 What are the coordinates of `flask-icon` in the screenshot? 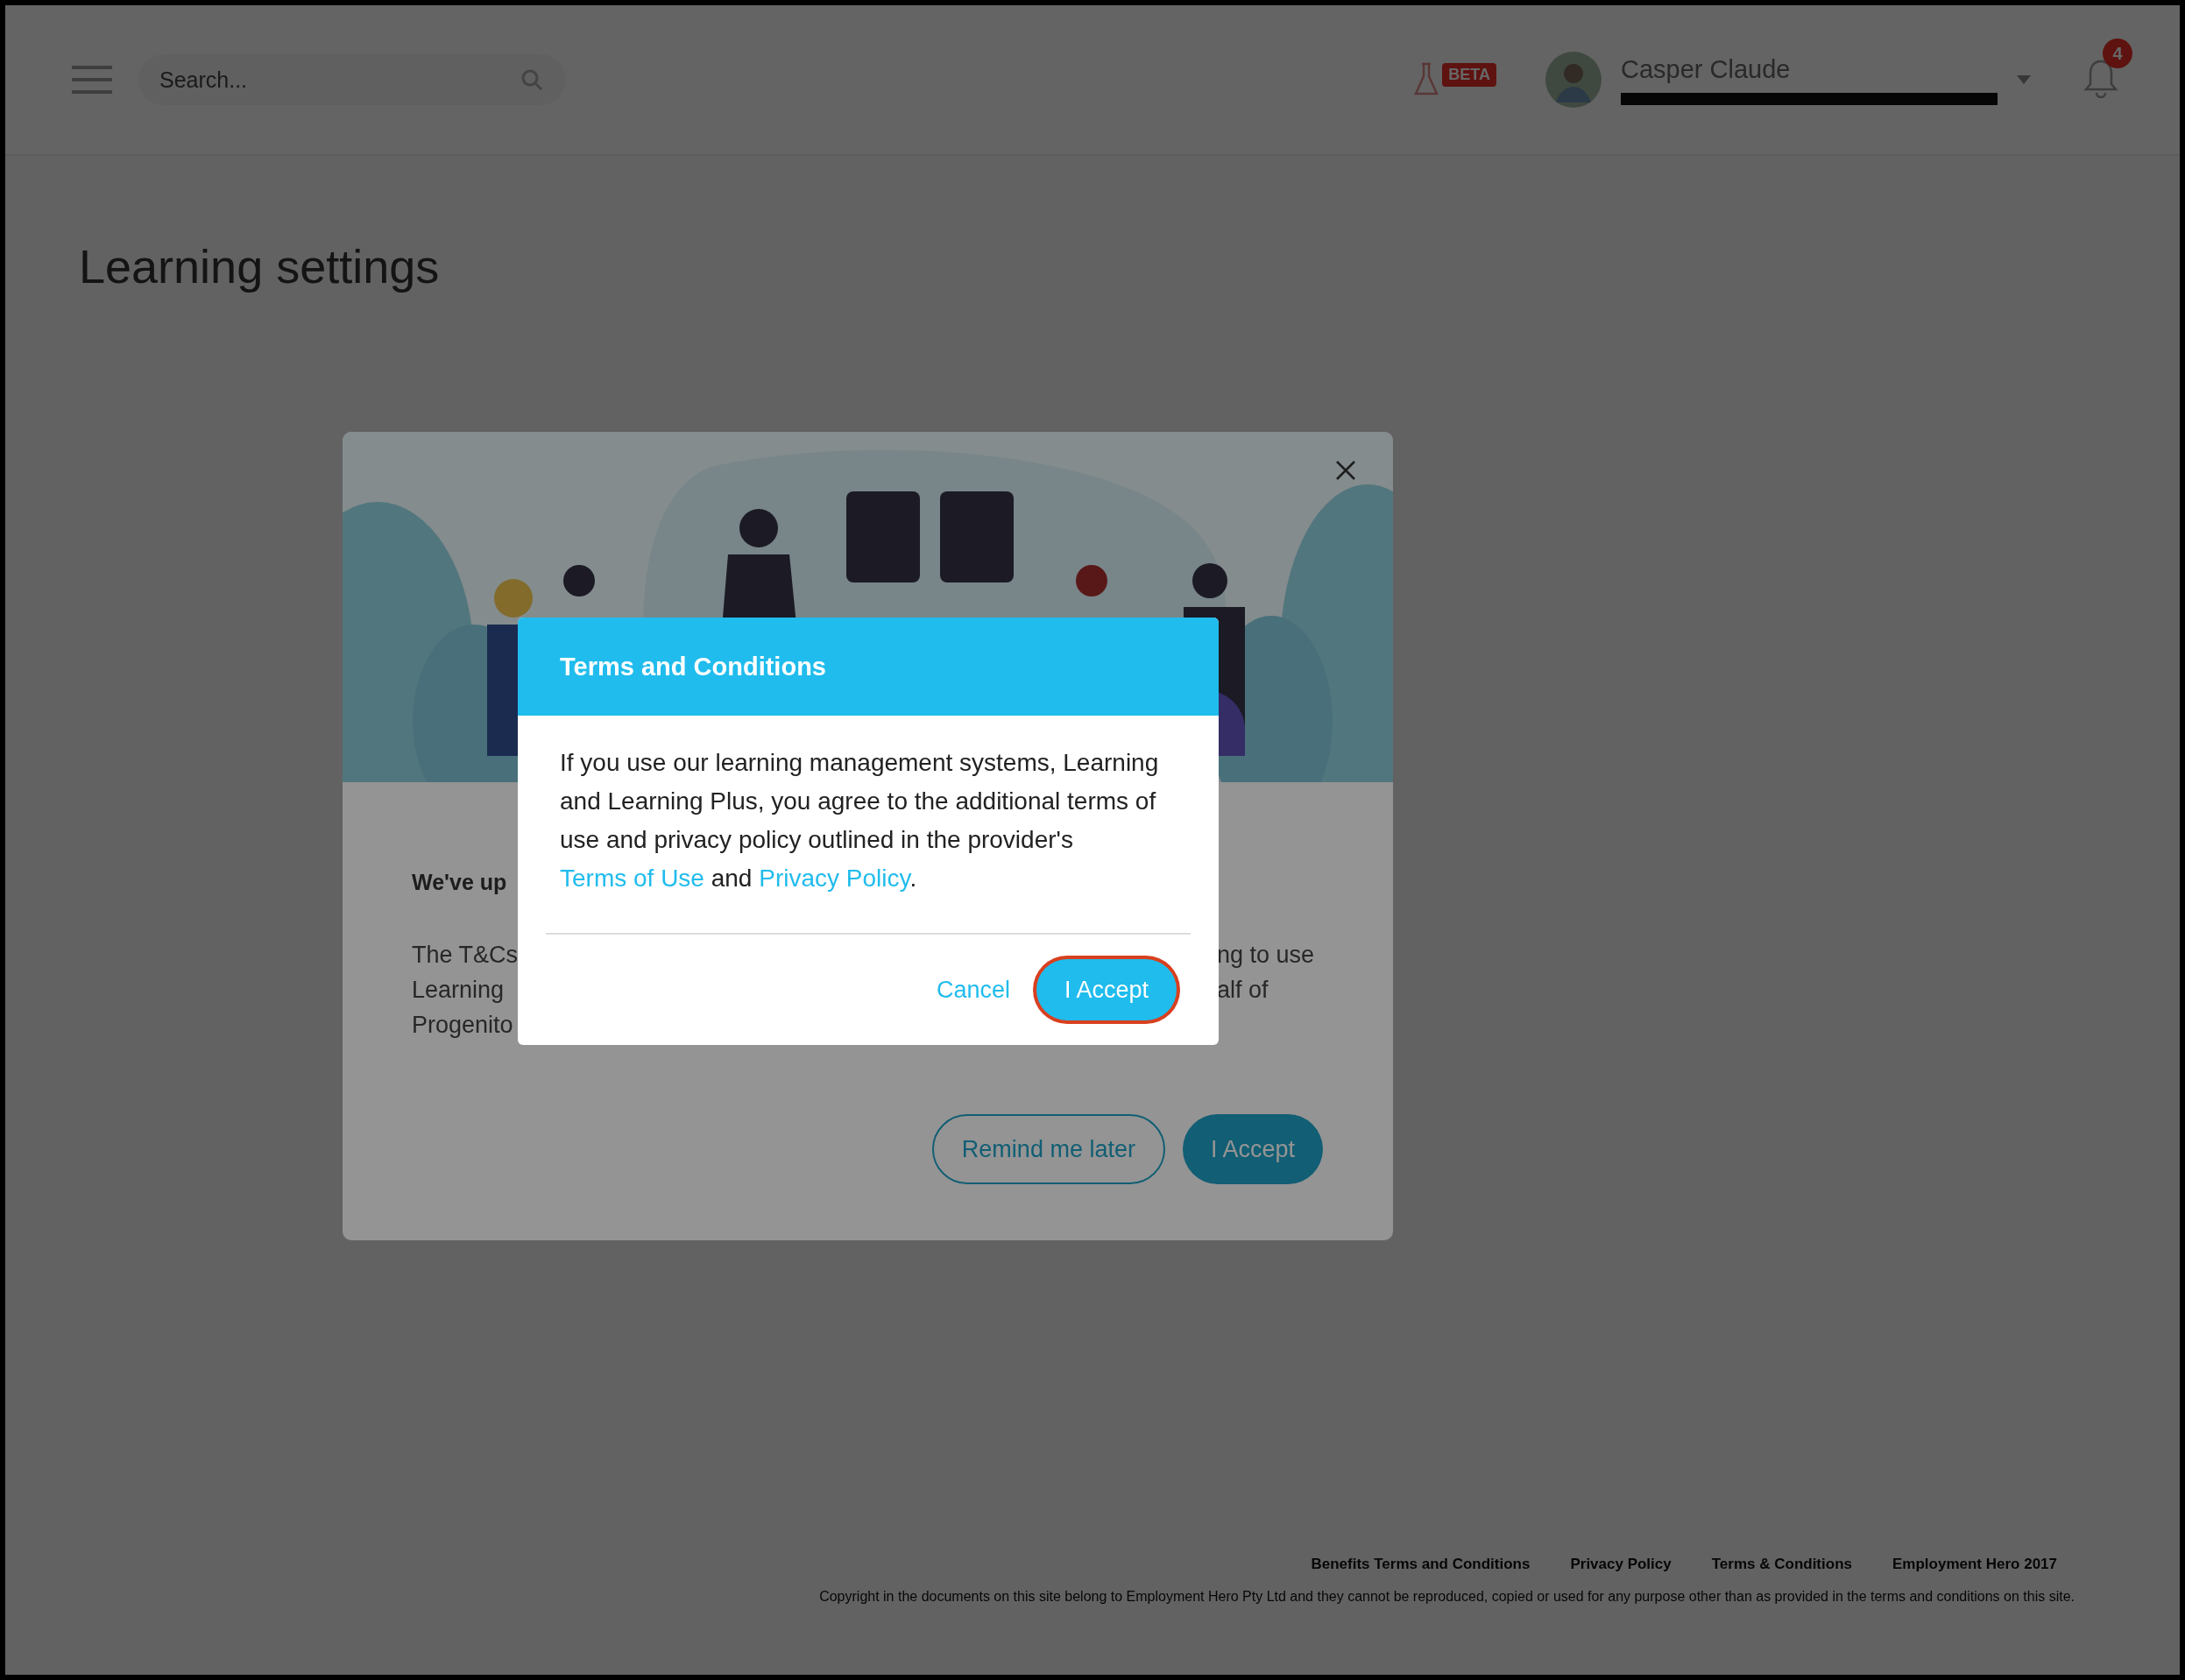 It's located at (1426, 79).